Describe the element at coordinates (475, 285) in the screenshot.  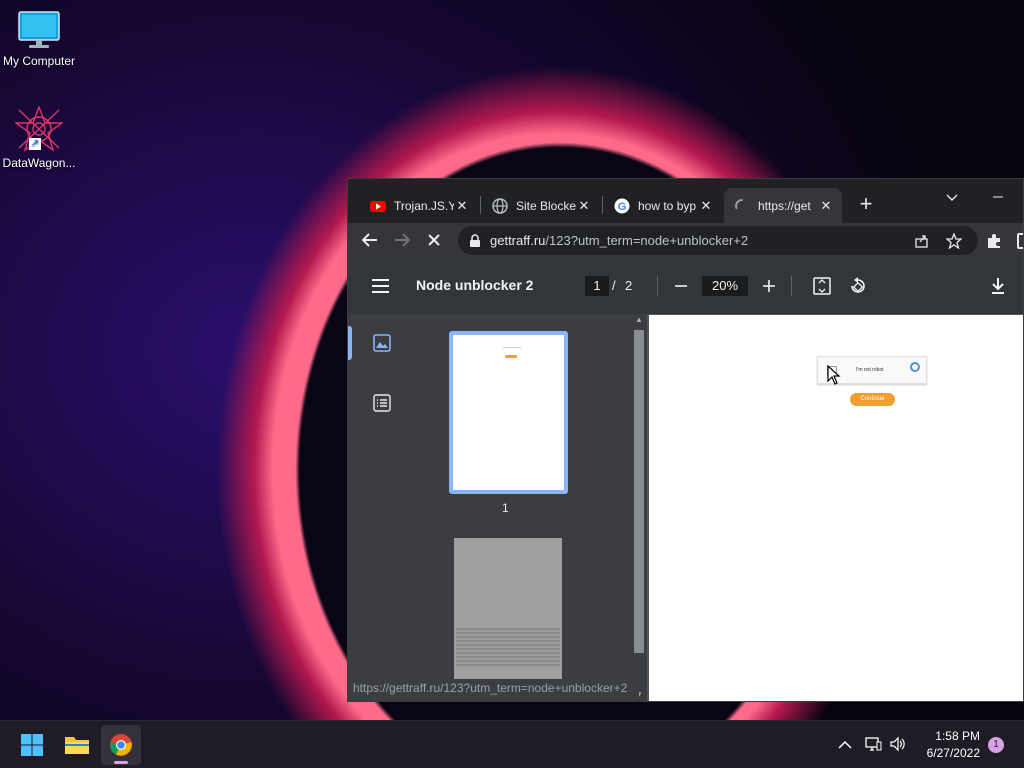
I see `pdf-title: Node unblocker 2` at that location.